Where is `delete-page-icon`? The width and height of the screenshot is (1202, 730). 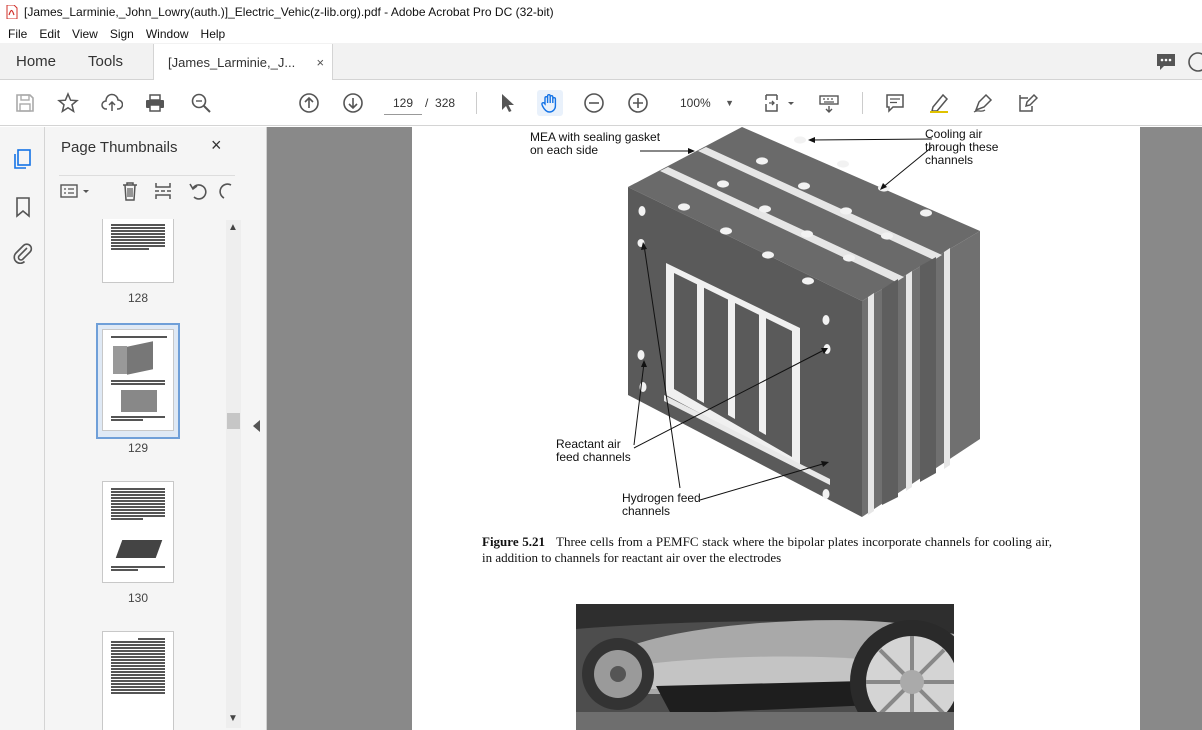
delete-page-icon is located at coordinates (130, 191).